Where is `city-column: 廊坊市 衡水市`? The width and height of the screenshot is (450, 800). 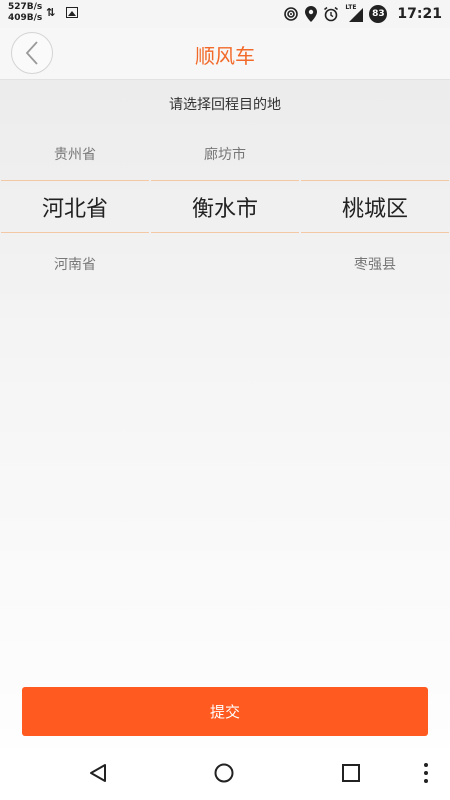
city-column: 廊坊市 衡水市 is located at coordinates (225, 215).